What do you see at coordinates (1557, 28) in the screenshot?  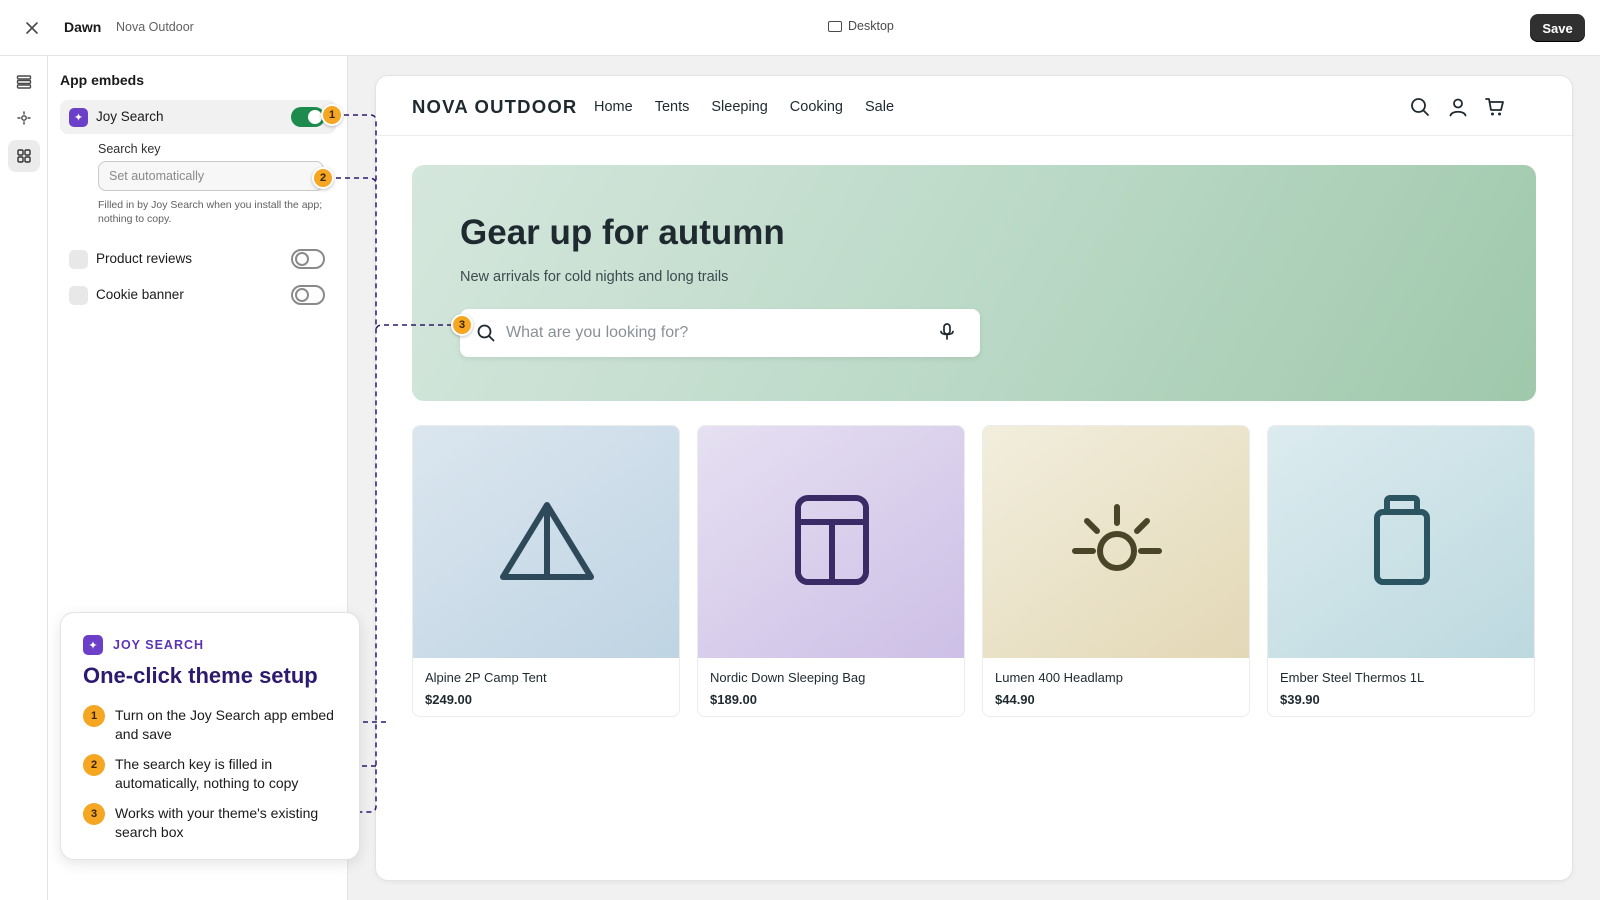 I see `save-button: Save` at bounding box center [1557, 28].